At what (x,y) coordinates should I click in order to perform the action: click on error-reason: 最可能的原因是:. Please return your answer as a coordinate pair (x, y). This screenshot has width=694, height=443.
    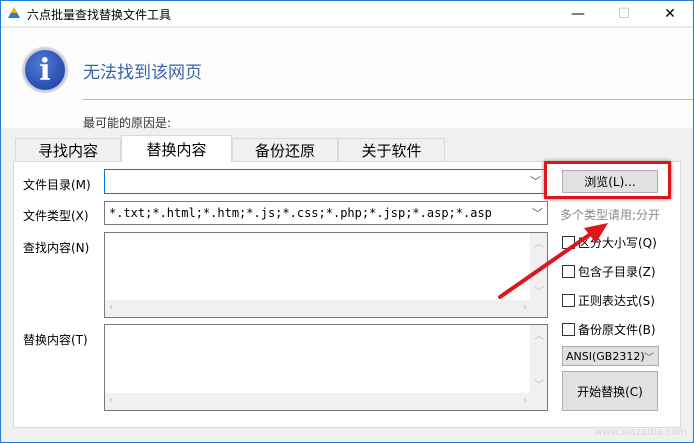
    Looking at the image, I should click on (127, 123).